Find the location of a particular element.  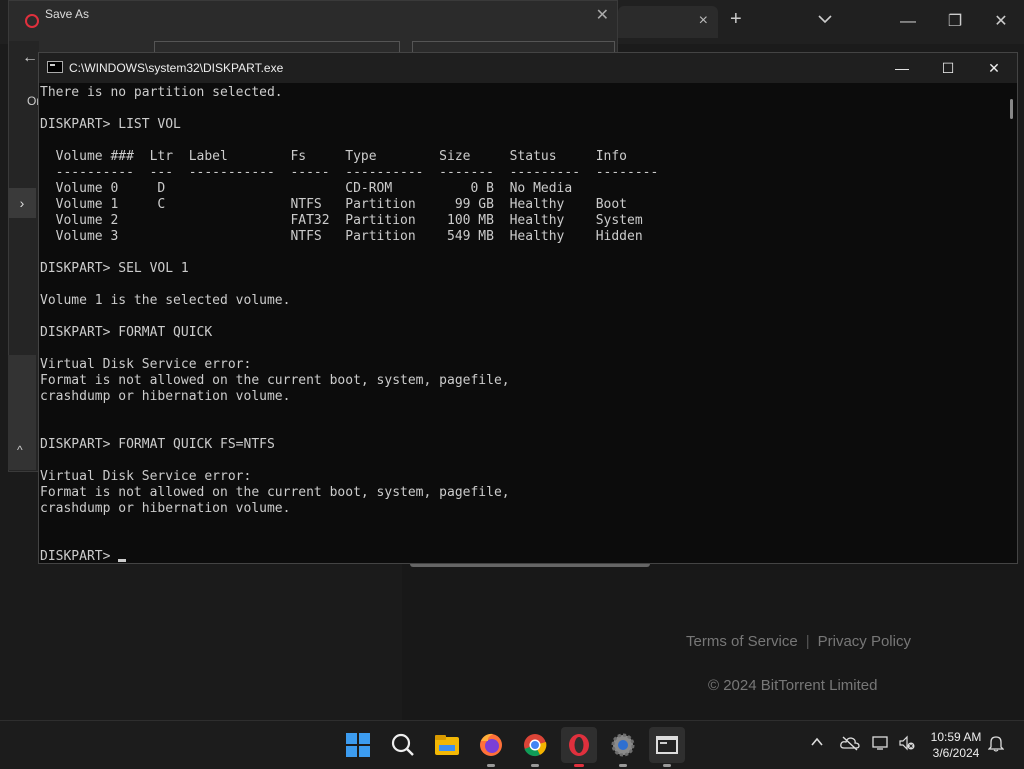

windows-start-icon is located at coordinates (358, 745).